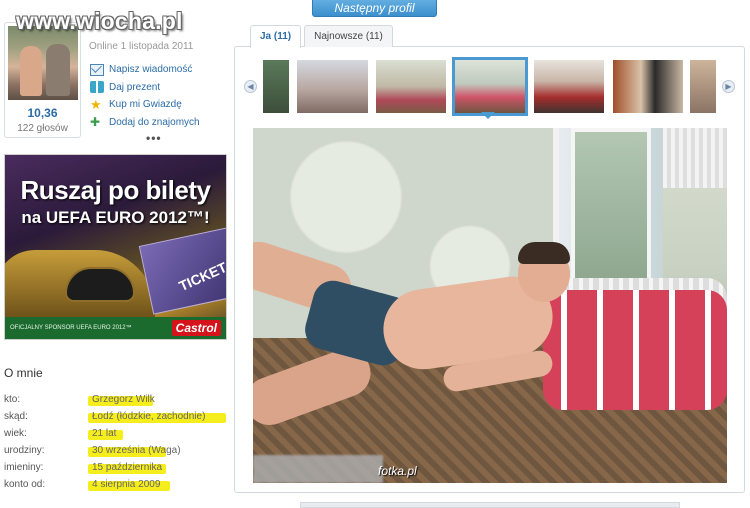 This screenshot has width=750, height=508. Describe the element at coordinates (97, 87) in the screenshot. I see `gift-icon` at that location.